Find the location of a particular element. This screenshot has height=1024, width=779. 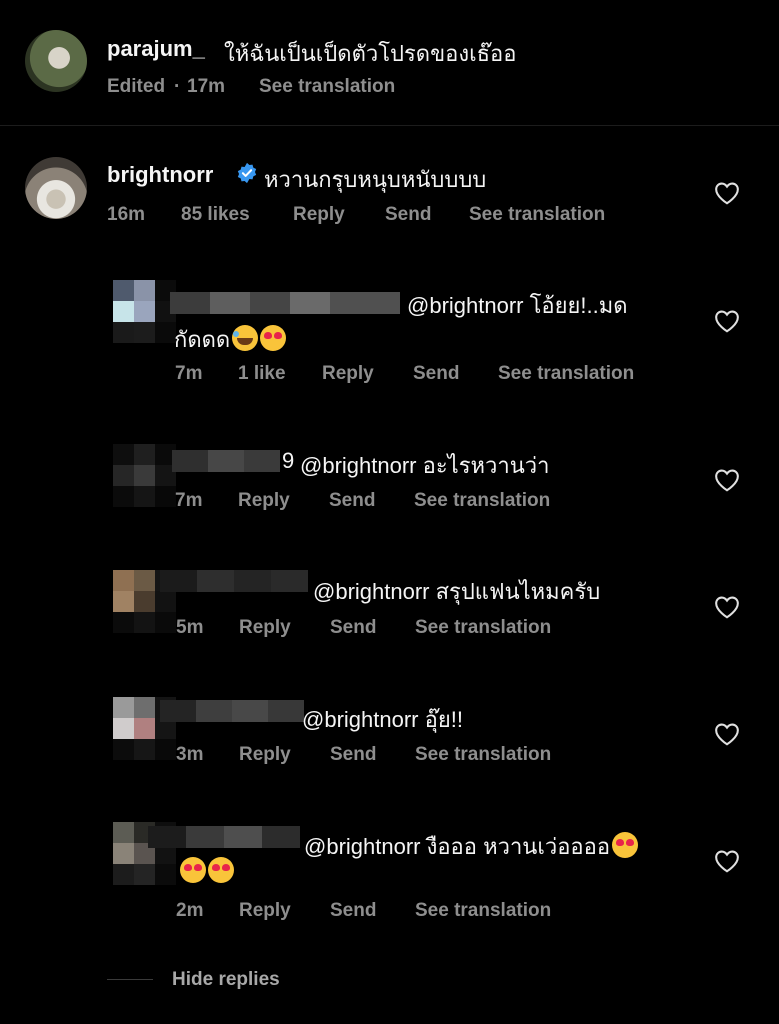

reply-likes-count: 1 like is located at coordinates (262, 374).